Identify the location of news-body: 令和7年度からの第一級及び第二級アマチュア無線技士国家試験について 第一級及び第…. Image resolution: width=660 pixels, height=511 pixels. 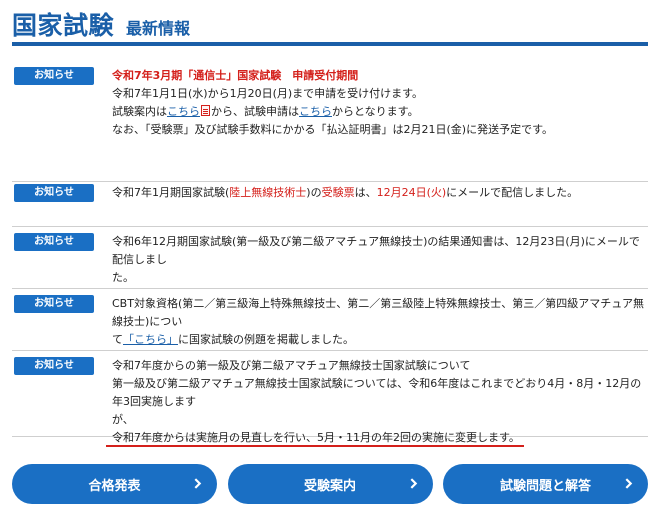
(377, 402).